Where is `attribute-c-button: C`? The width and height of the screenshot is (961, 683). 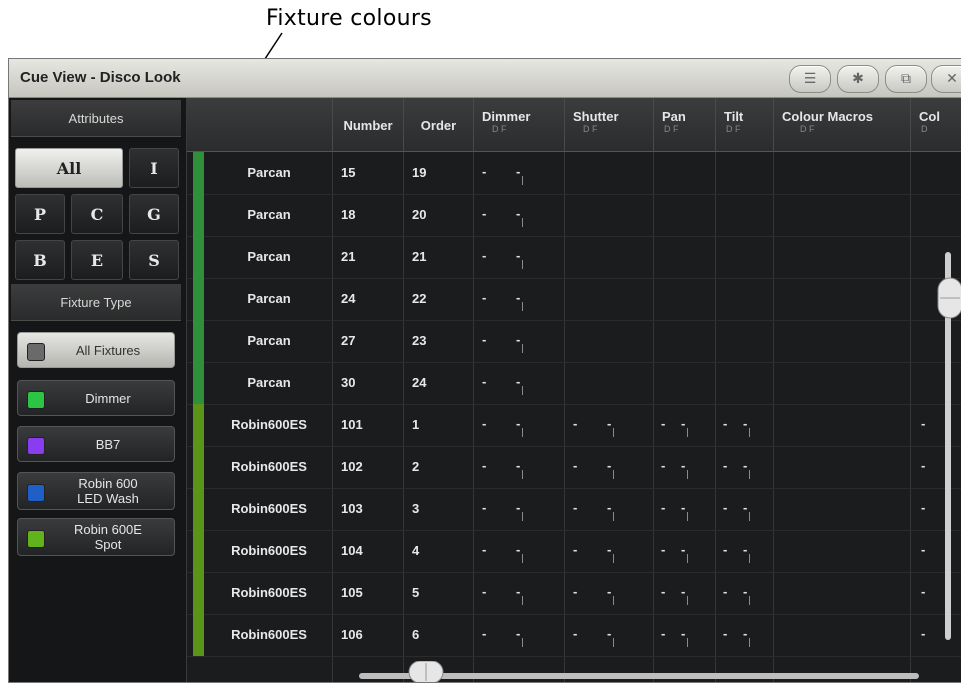
attribute-c-button: C is located at coordinates (97, 214).